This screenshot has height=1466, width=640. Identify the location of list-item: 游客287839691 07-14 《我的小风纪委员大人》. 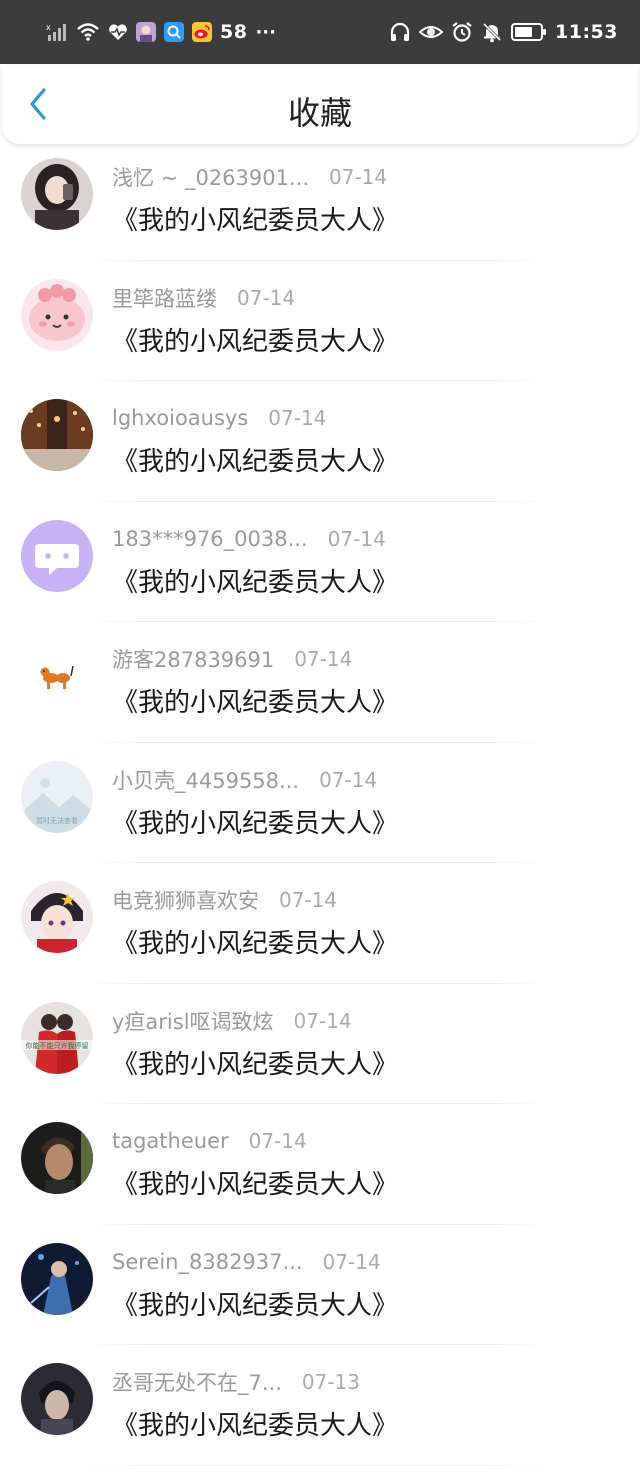
(320, 682).